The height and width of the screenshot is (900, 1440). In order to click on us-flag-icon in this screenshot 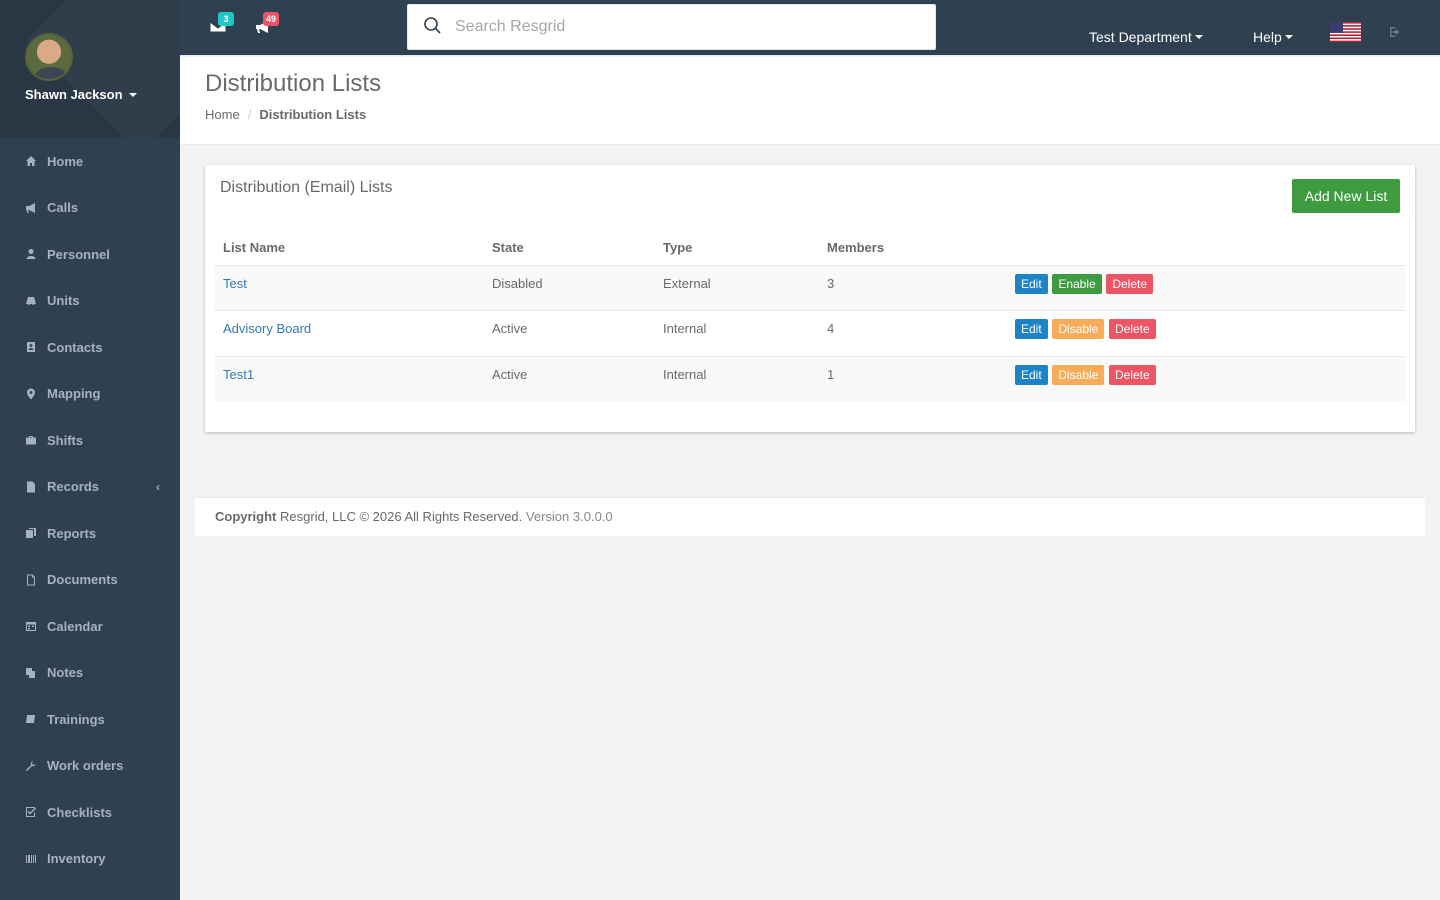, I will do `click(1345, 32)`.